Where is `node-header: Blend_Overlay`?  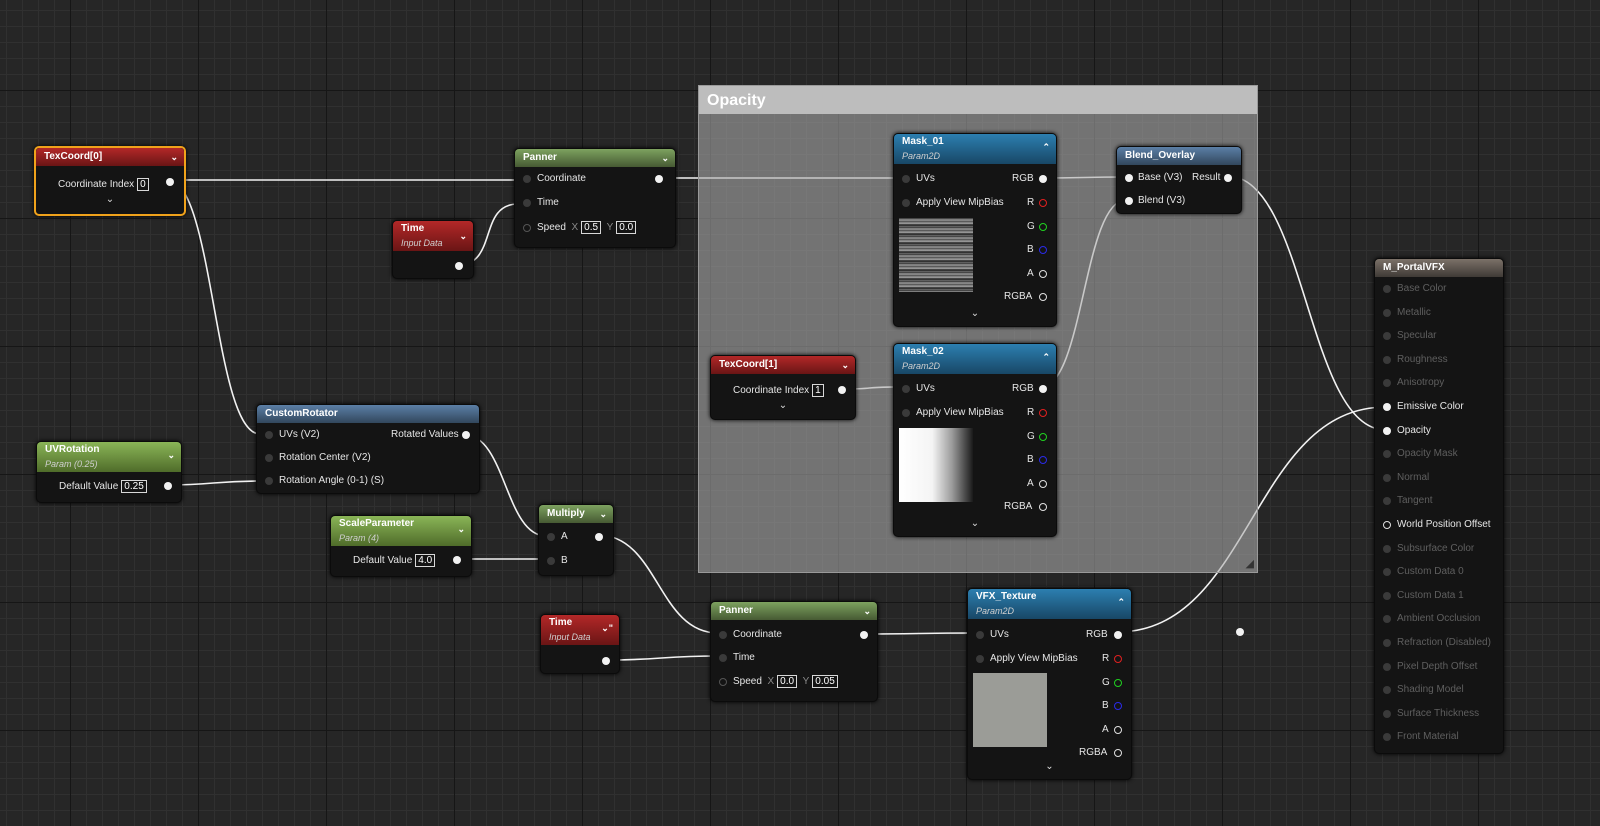 node-header: Blend_Overlay is located at coordinates (1179, 156).